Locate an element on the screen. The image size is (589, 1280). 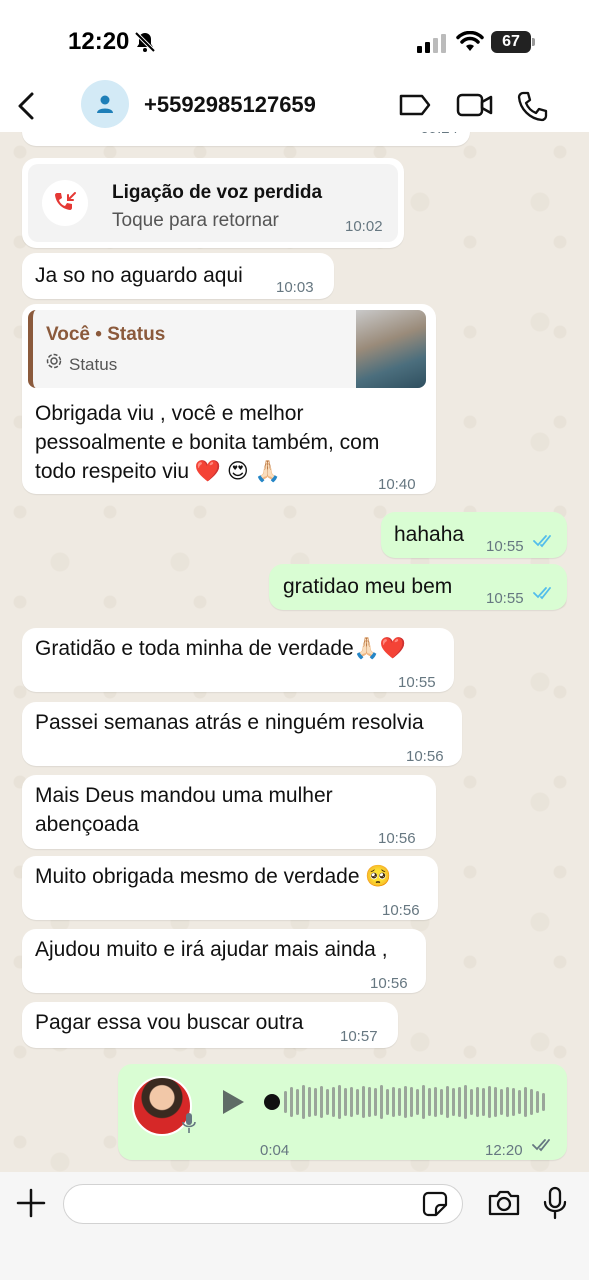
camera-icon is located at coordinates (504, 1203).